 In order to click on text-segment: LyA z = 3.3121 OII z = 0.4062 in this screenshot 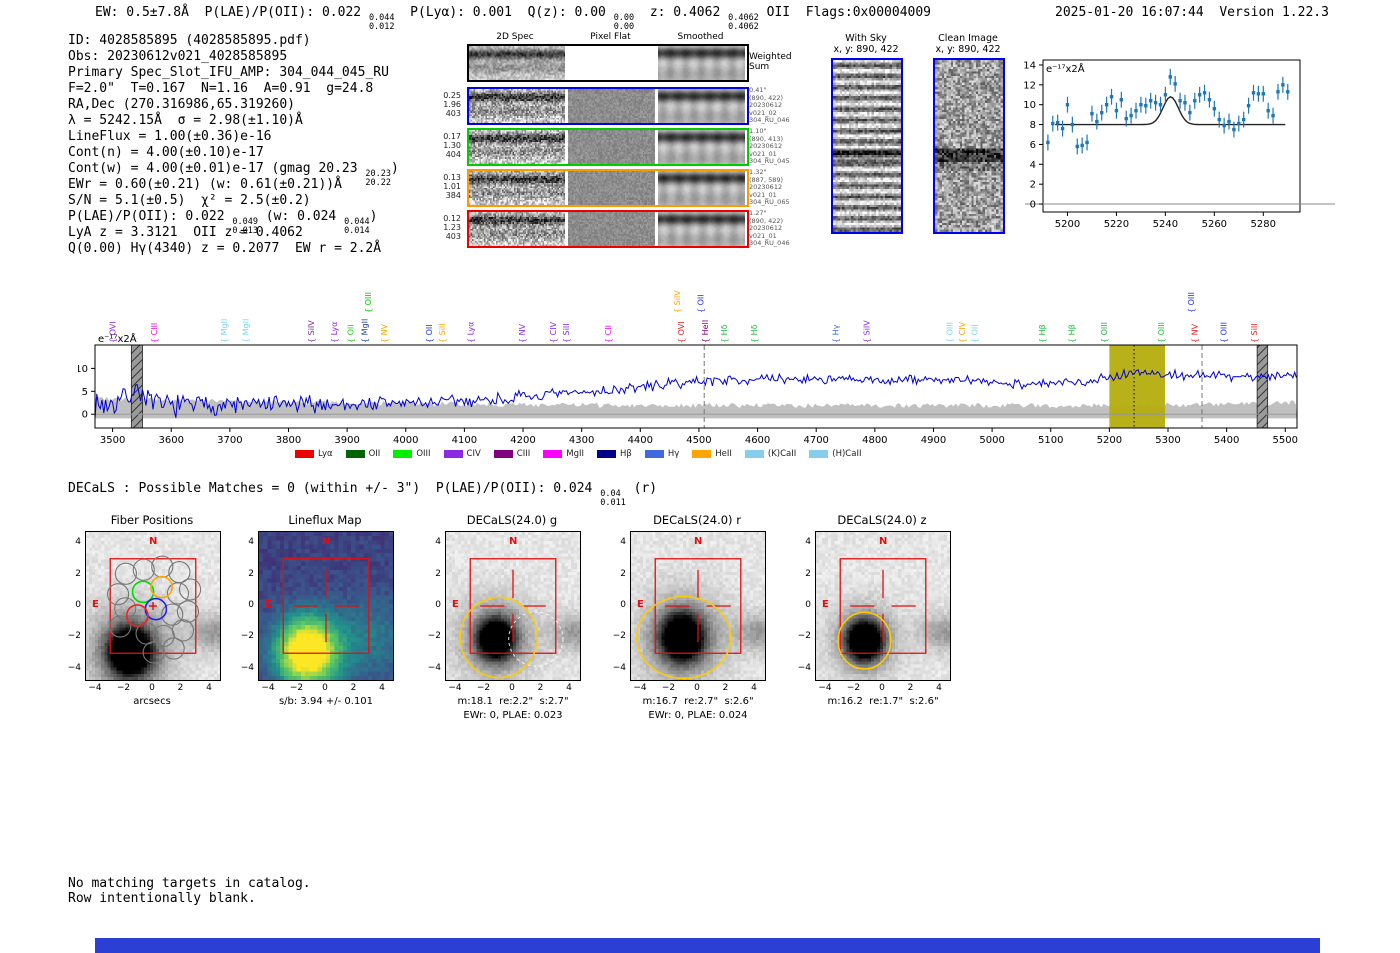, I will do `click(185, 232)`.